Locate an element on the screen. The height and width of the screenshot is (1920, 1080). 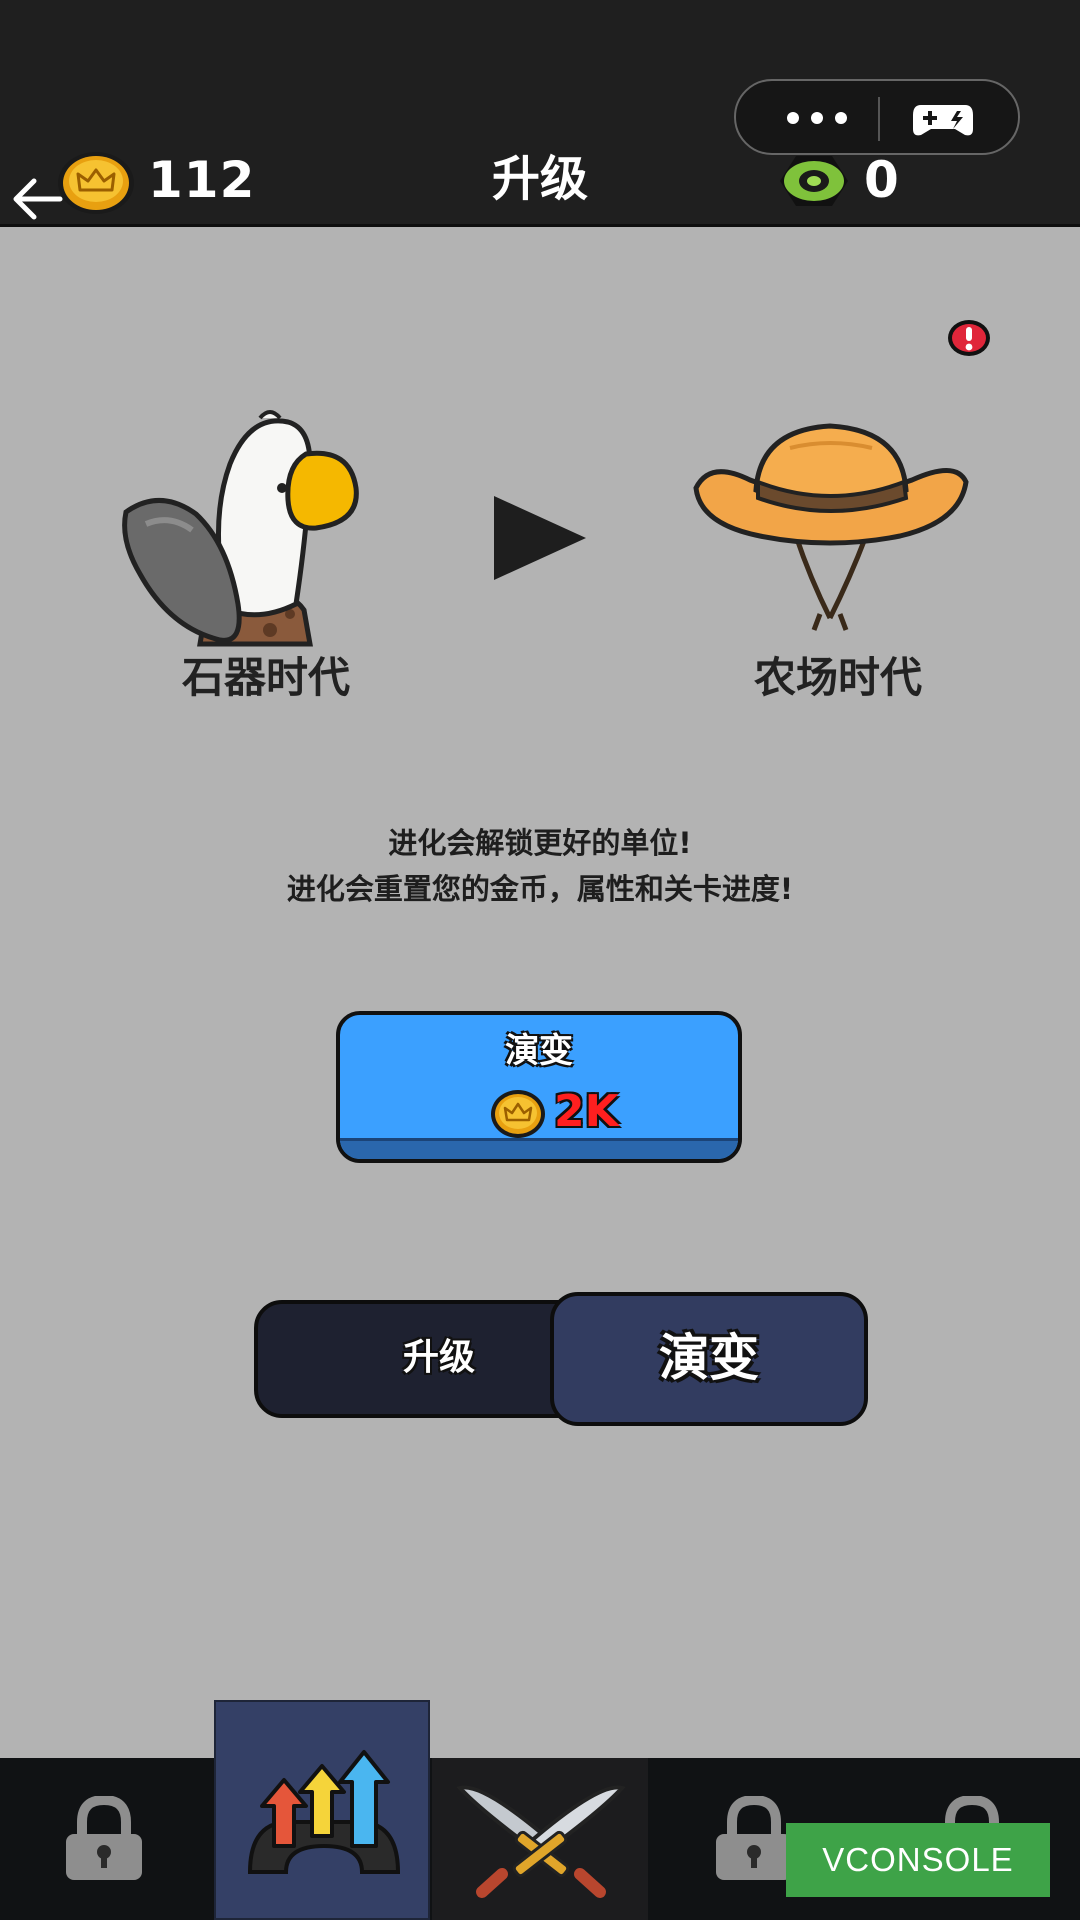
evolution-description-line2: 进化会重置您的金币，属性和关卡进度! is located at coordinates (540, 889).